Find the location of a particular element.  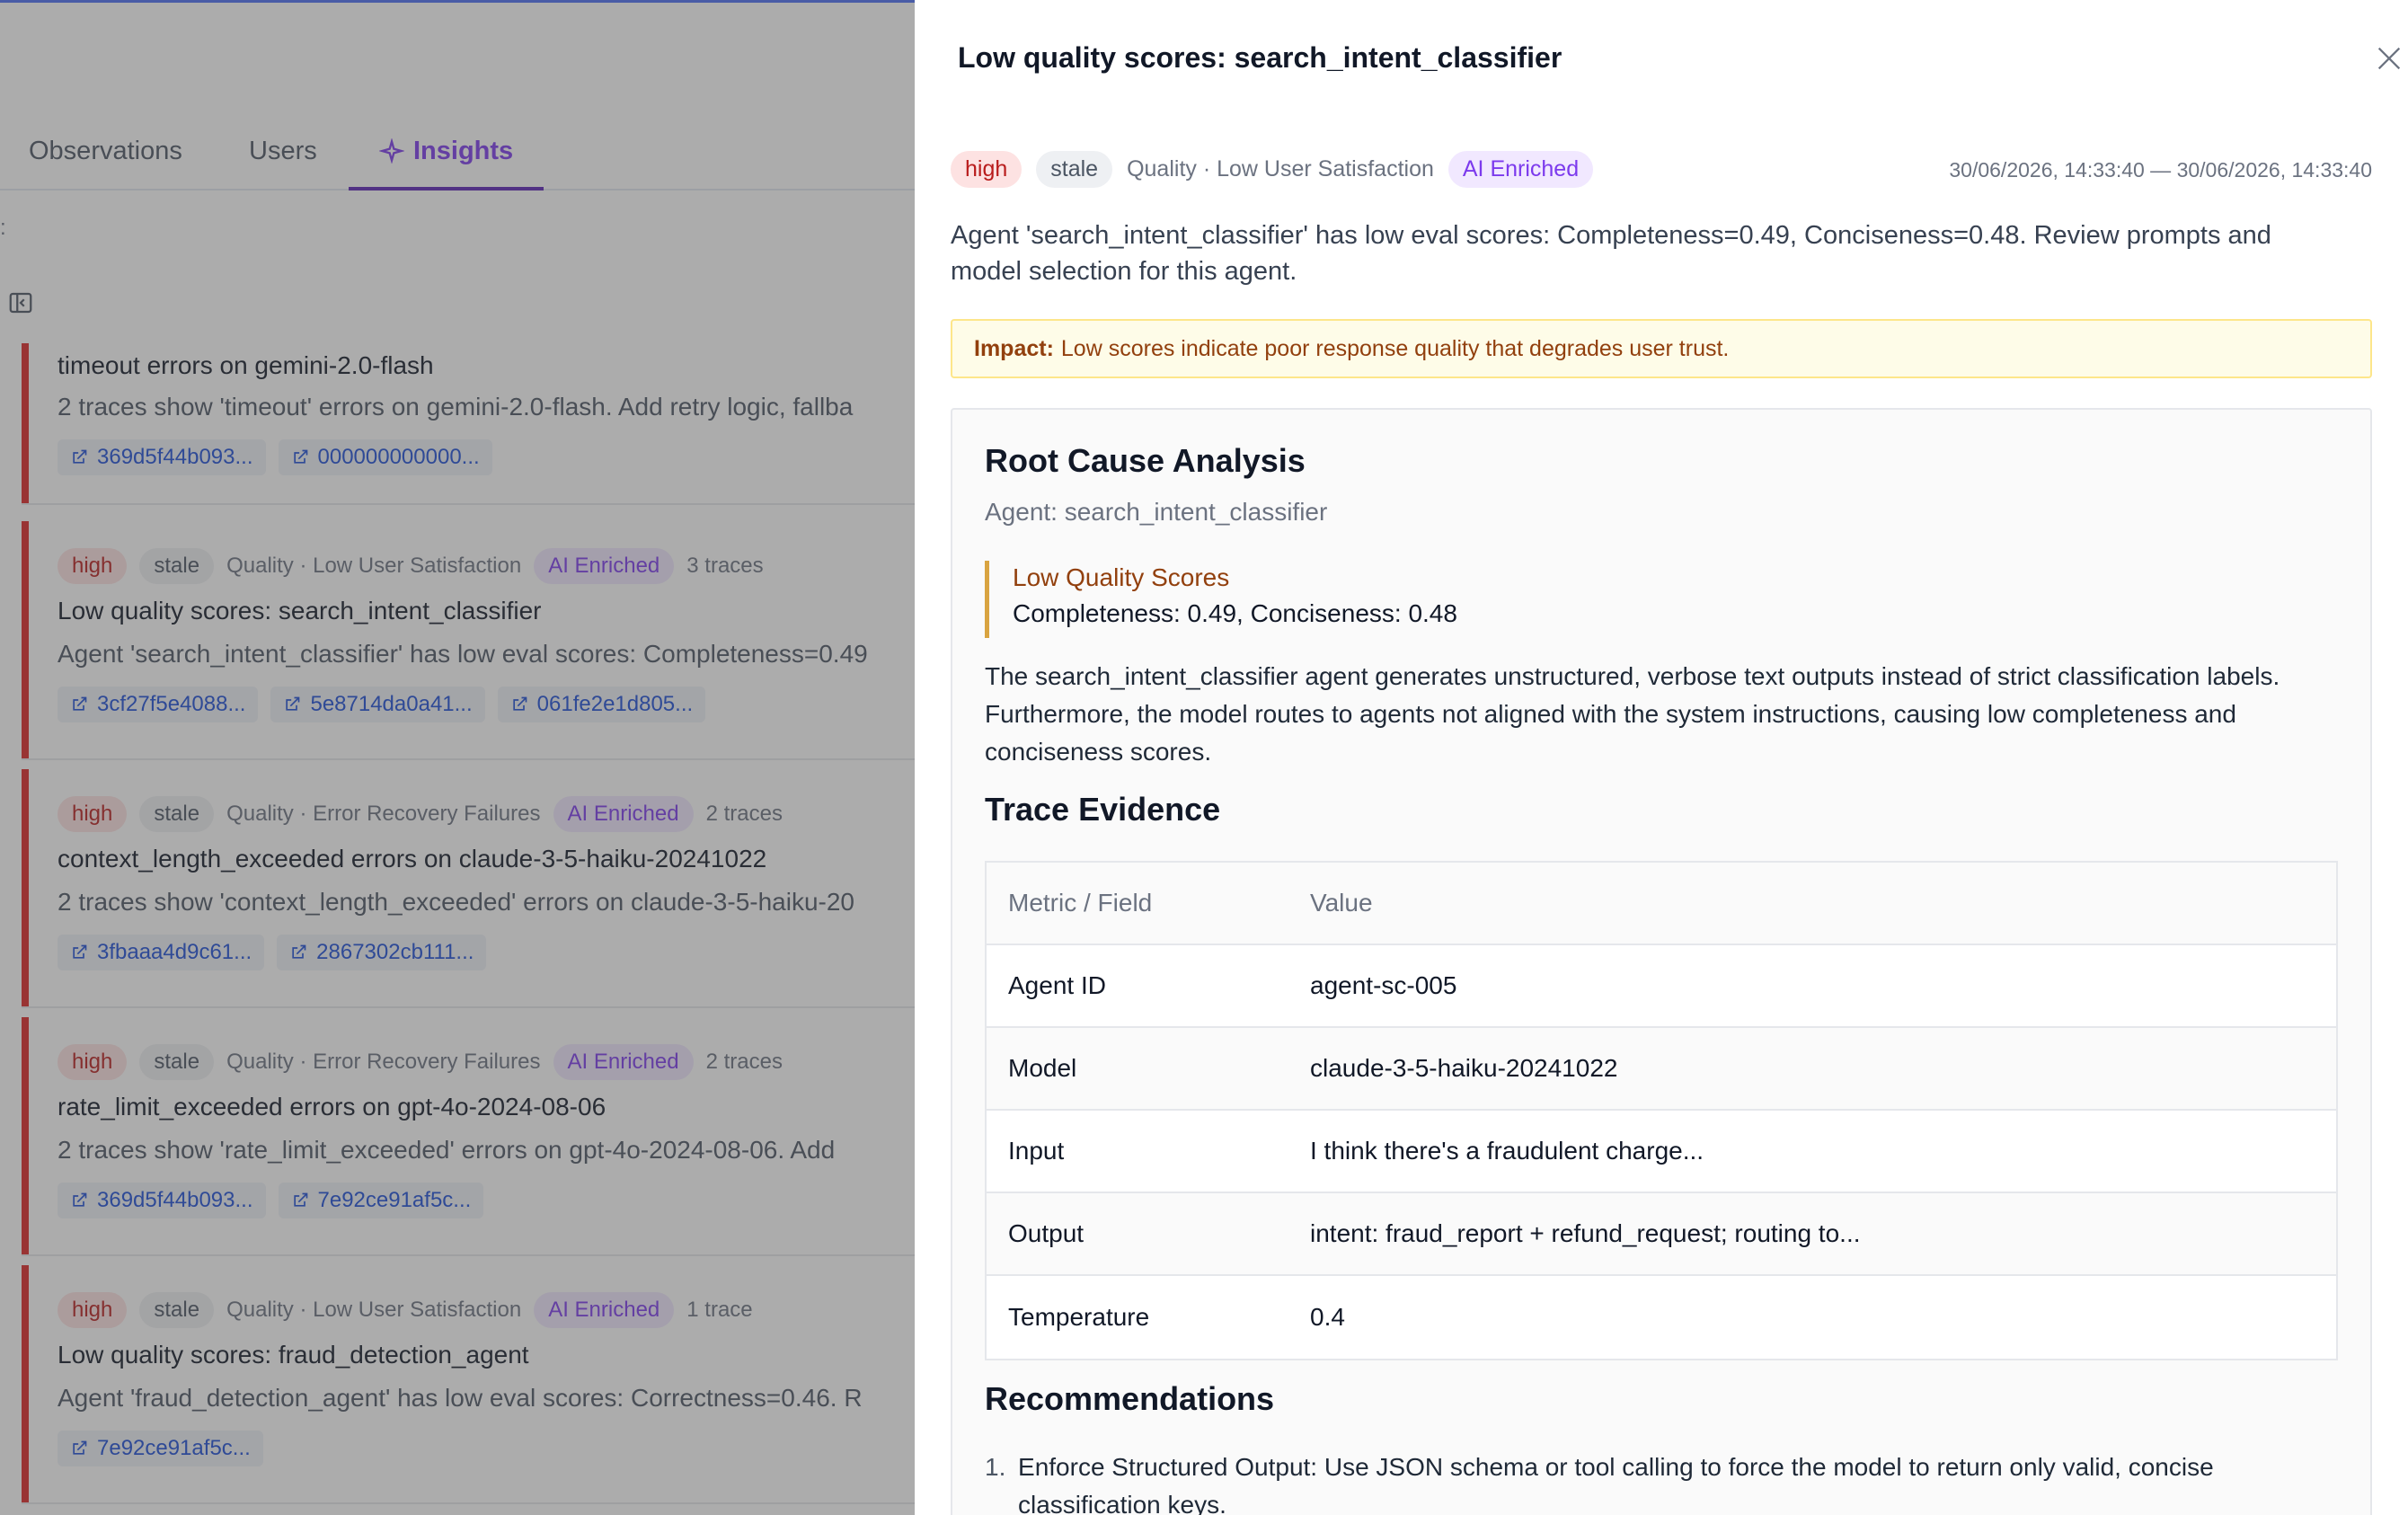

field-name: Output is located at coordinates (1046, 1233).